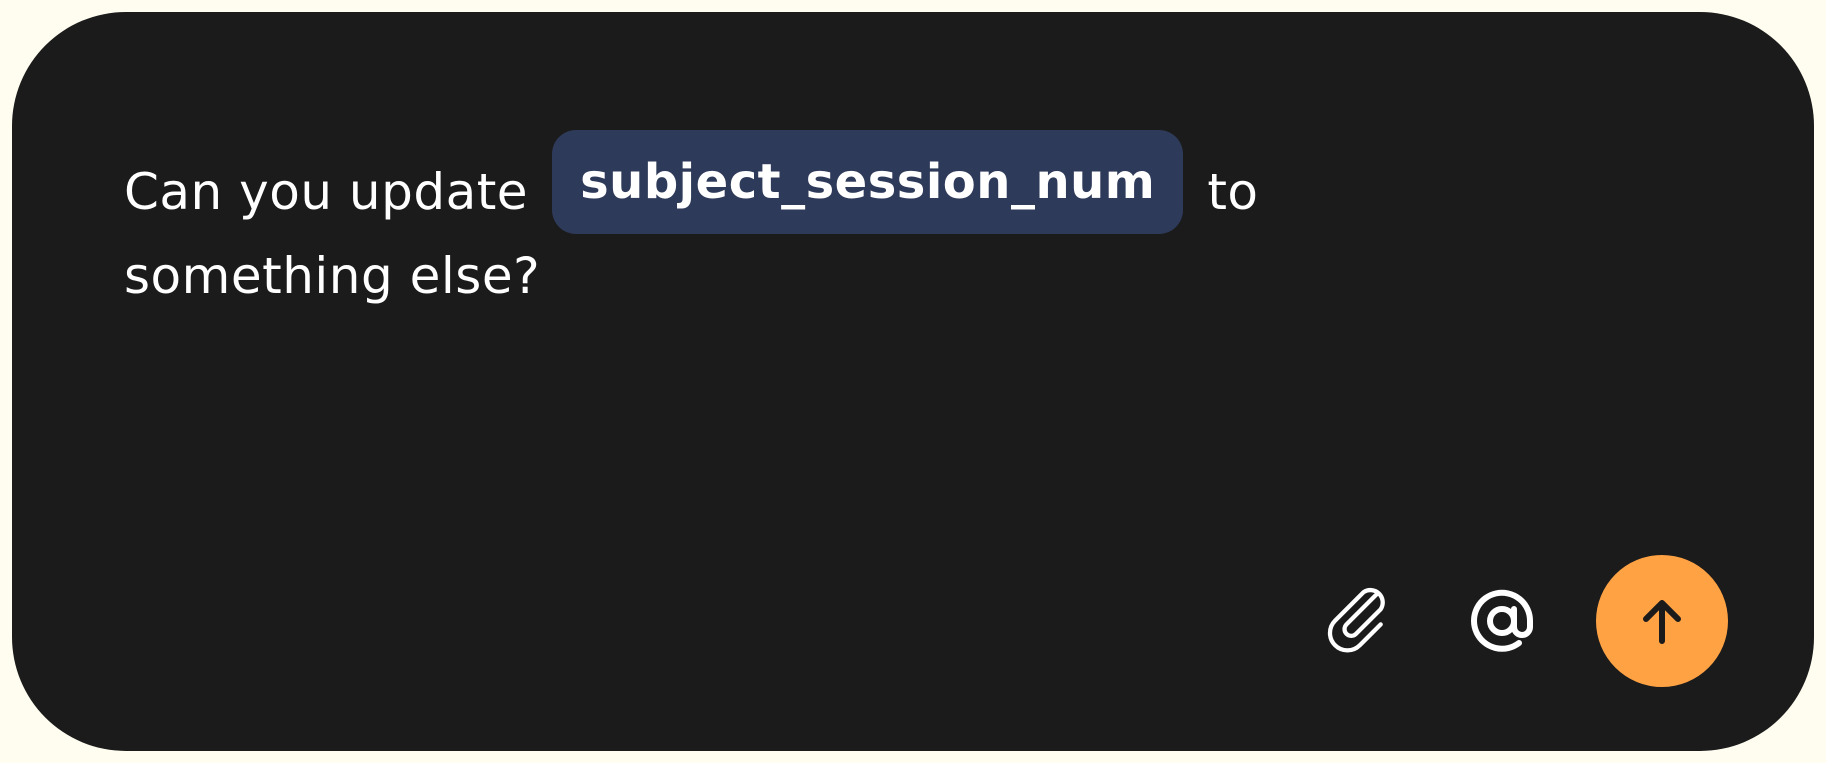 The image size is (1826, 763). I want to click on at-sign-icon, so click(1502, 620).